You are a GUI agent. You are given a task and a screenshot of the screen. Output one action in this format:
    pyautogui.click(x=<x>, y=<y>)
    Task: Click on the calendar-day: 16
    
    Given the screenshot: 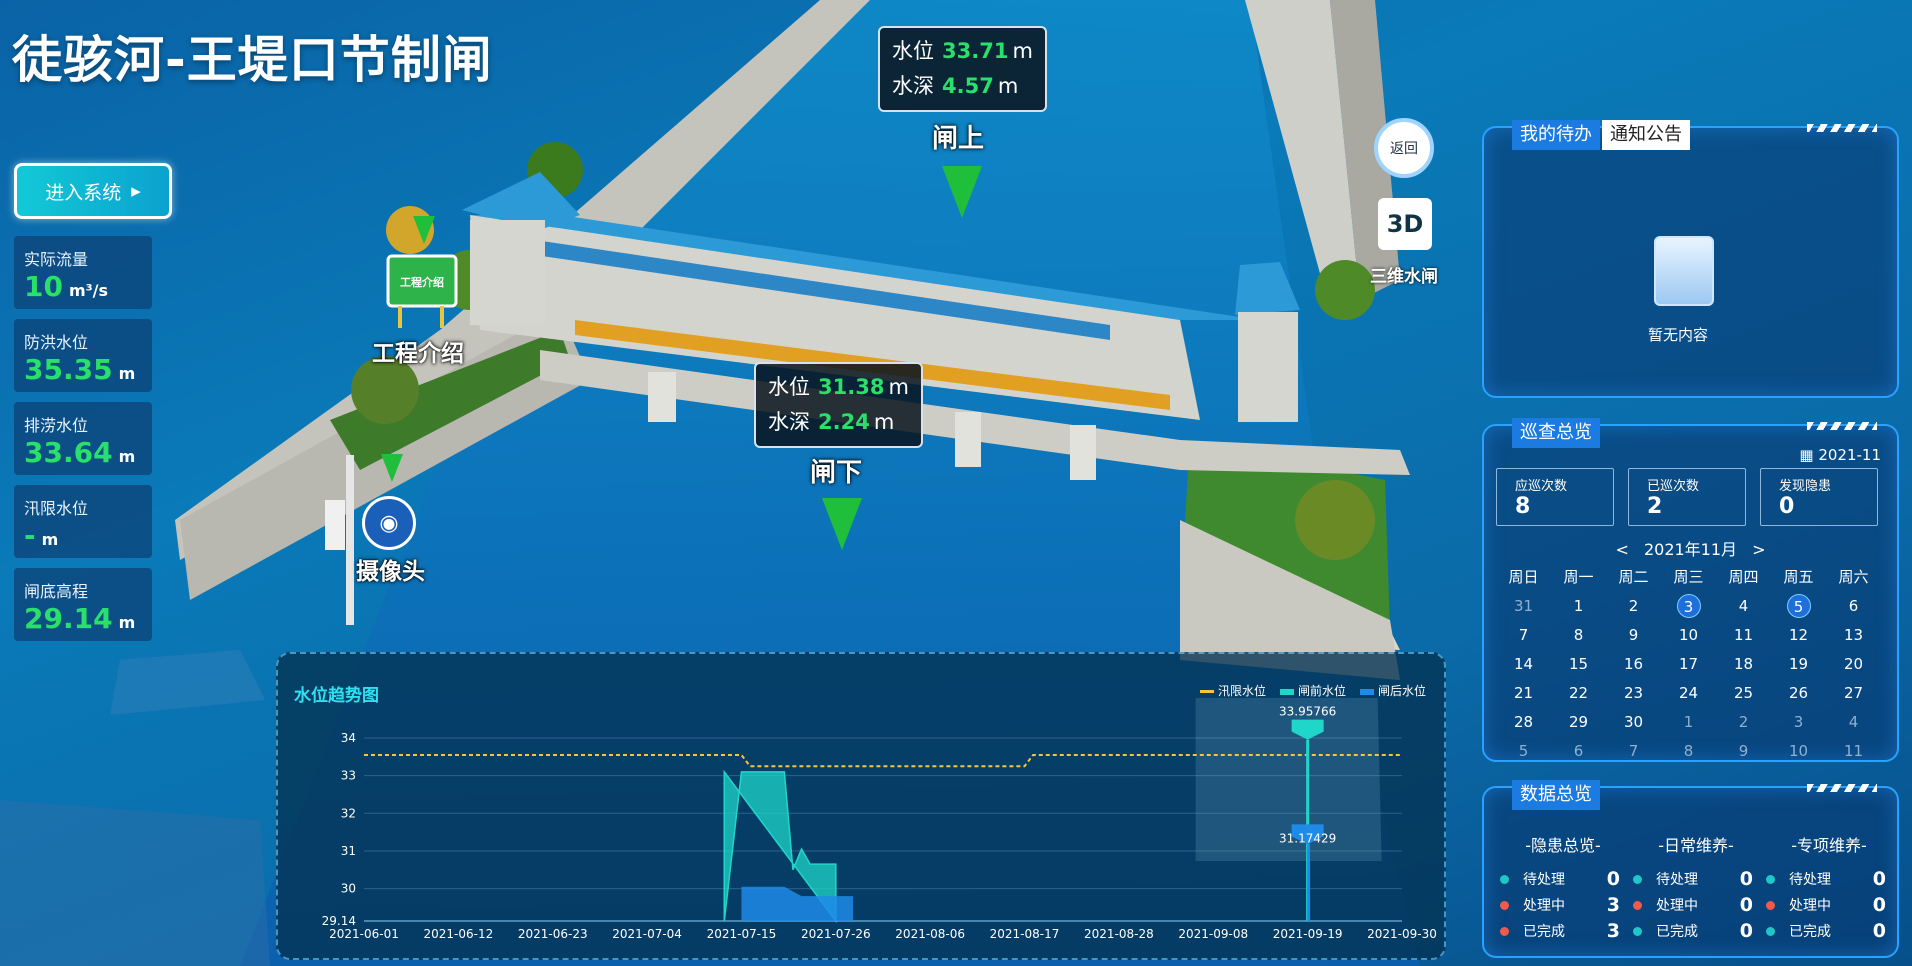 What is the action you would take?
    pyautogui.click(x=1633, y=663)
    